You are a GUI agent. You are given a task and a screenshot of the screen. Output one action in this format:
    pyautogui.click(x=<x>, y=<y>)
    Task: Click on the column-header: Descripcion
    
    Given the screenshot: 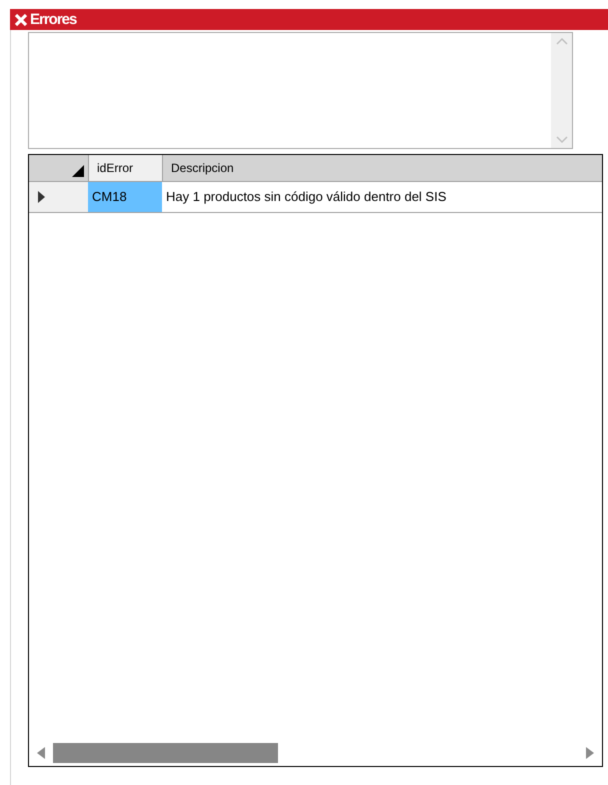 What is the action you would take?
    pyautogui.click(x=382, y=168)
    